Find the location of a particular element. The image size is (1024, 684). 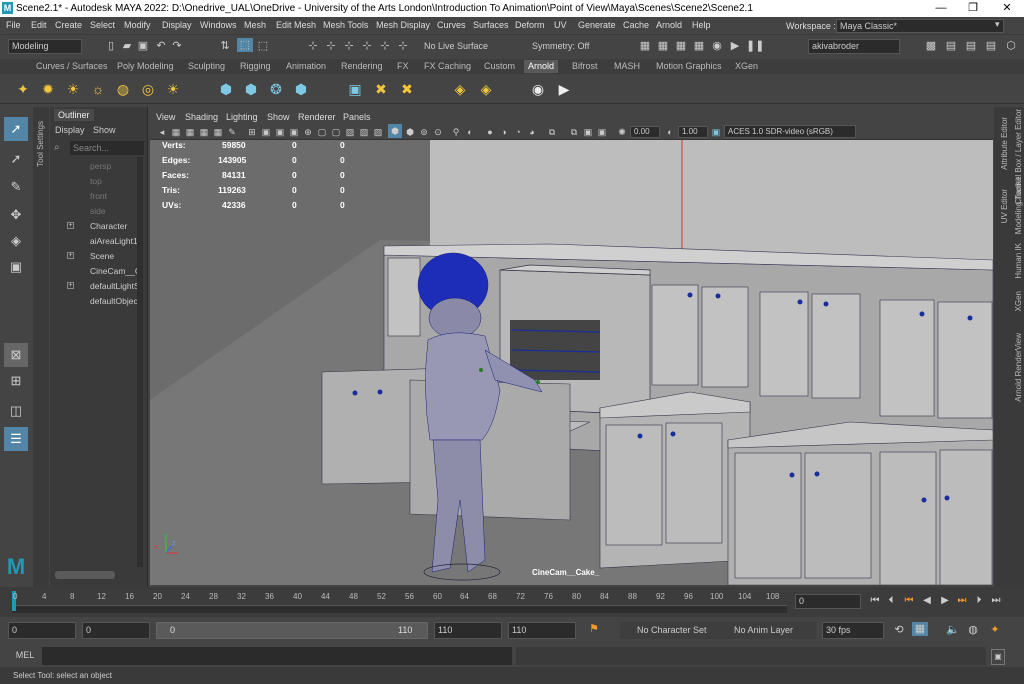

snap-view-icon: ⊹ is located at coordinates (367, 46).